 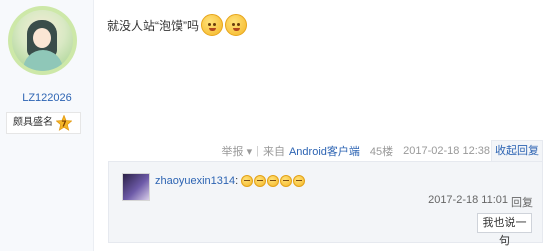 What do you see at coordinates (446, 151) in the screenshot?
I see `post-timestamp: 2017-02-18 12:38` at bounding box center [446, 151].